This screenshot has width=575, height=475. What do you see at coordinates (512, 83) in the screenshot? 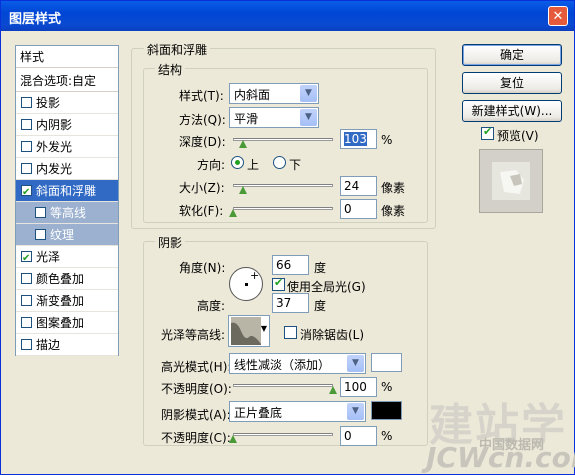
I see `reset-button: 复位` at bounding box center [512, 83].